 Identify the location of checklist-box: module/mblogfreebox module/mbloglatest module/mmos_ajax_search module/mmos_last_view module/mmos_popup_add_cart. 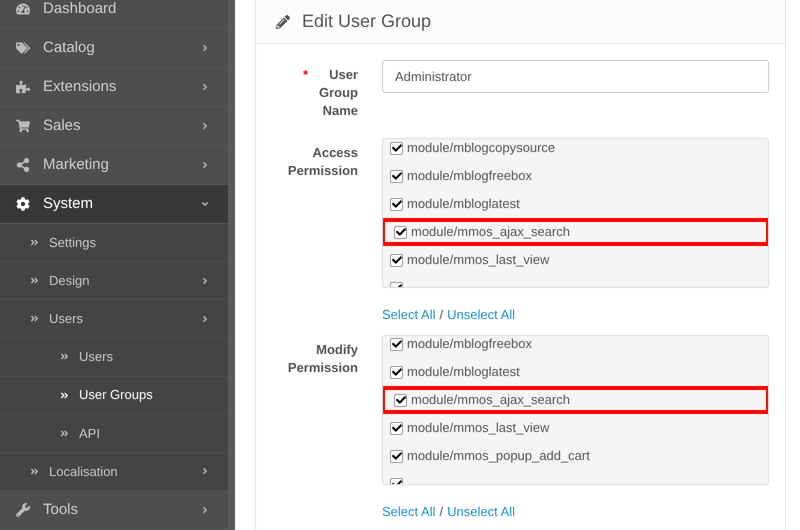
(575, 410).